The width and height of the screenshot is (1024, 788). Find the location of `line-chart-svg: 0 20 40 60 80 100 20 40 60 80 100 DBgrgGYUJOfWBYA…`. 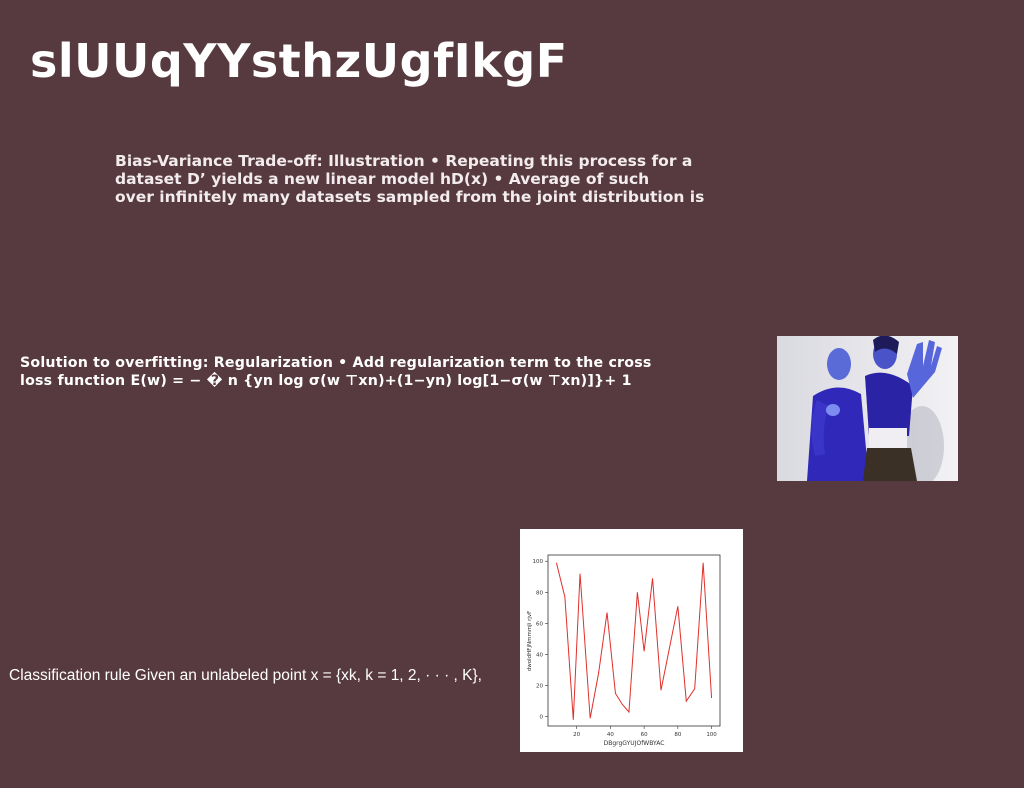

line-chart-svg: 0 20 40 60 80 100 20 40 60 80 100 DBgrgGYUJOfWBYA… is located at coordinates (624, 650).